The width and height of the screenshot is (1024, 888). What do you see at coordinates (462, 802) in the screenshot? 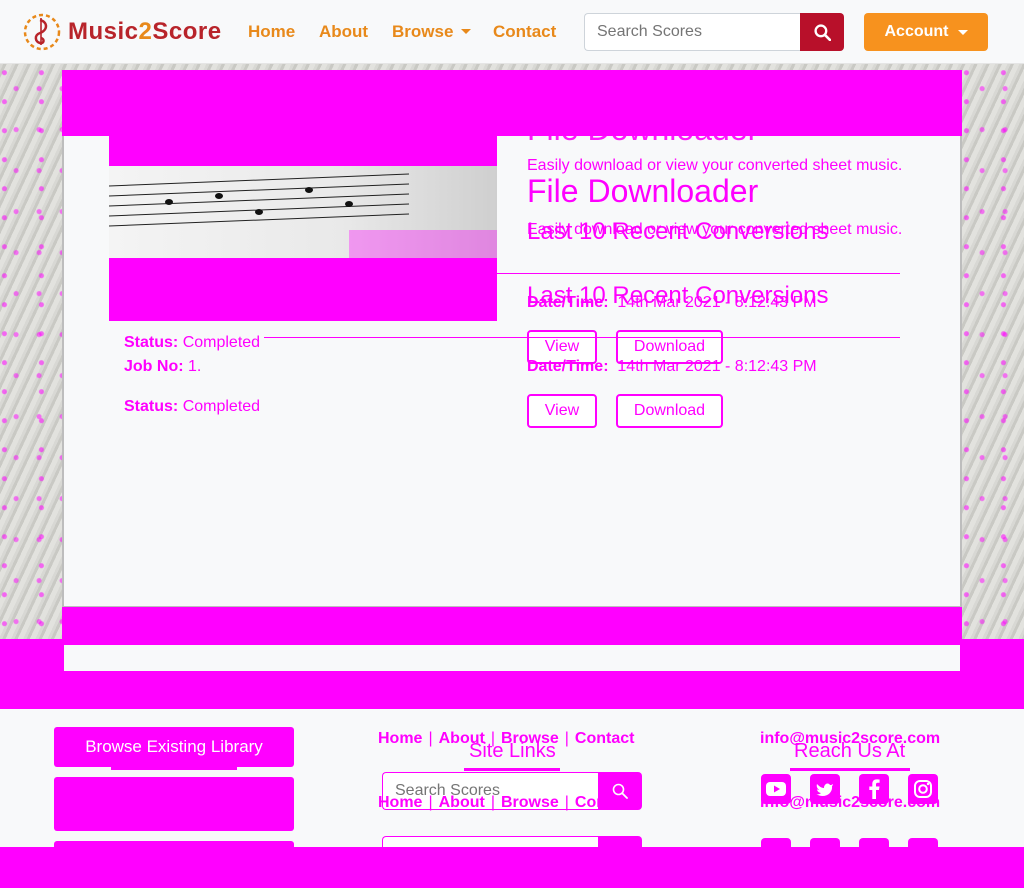
I see `footer-about-link-2: About` at bounding box center [462, 802].